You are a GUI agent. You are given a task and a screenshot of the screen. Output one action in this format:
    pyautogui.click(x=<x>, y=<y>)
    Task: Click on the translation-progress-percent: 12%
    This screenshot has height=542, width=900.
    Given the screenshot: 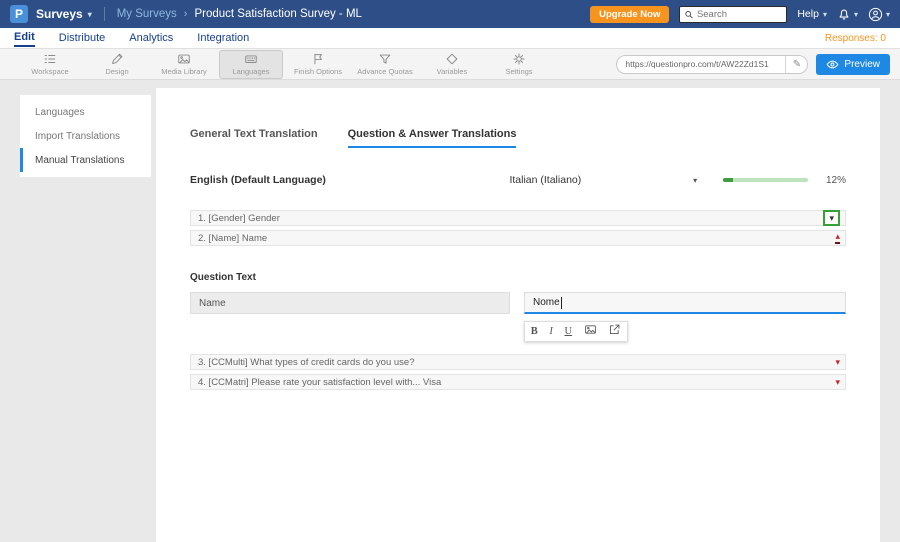 What is the action you would take?
    pyautogui.click(x=835, y=180)
    